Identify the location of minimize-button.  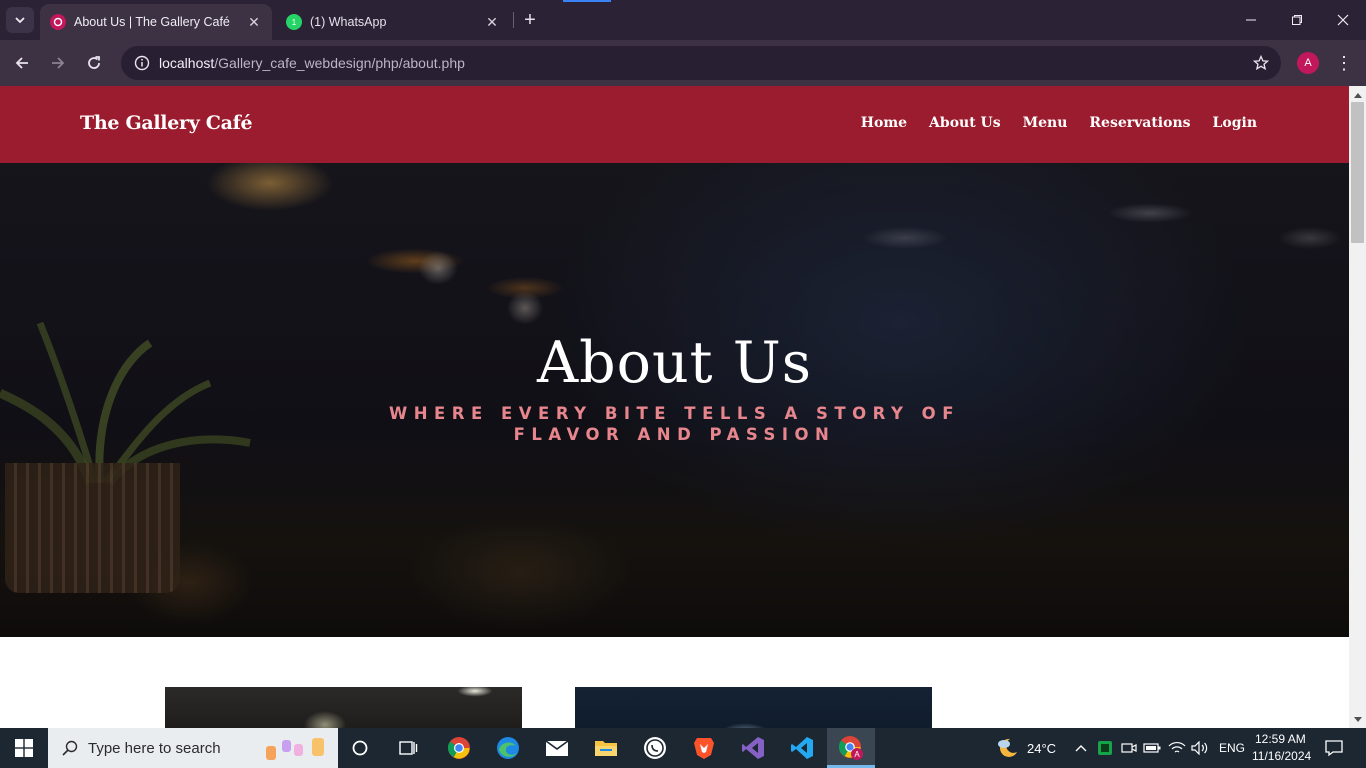
(1251, 20).